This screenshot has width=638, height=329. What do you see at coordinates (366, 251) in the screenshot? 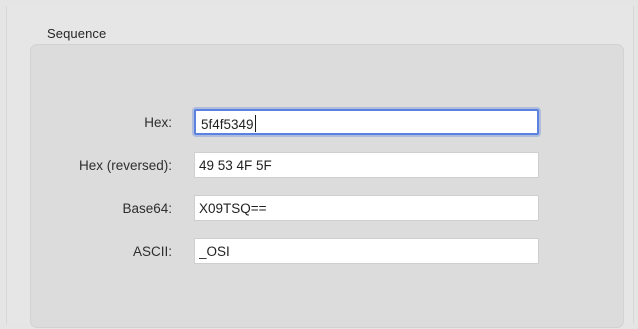
I see `ascii-field` at bounding box center [366, 251].